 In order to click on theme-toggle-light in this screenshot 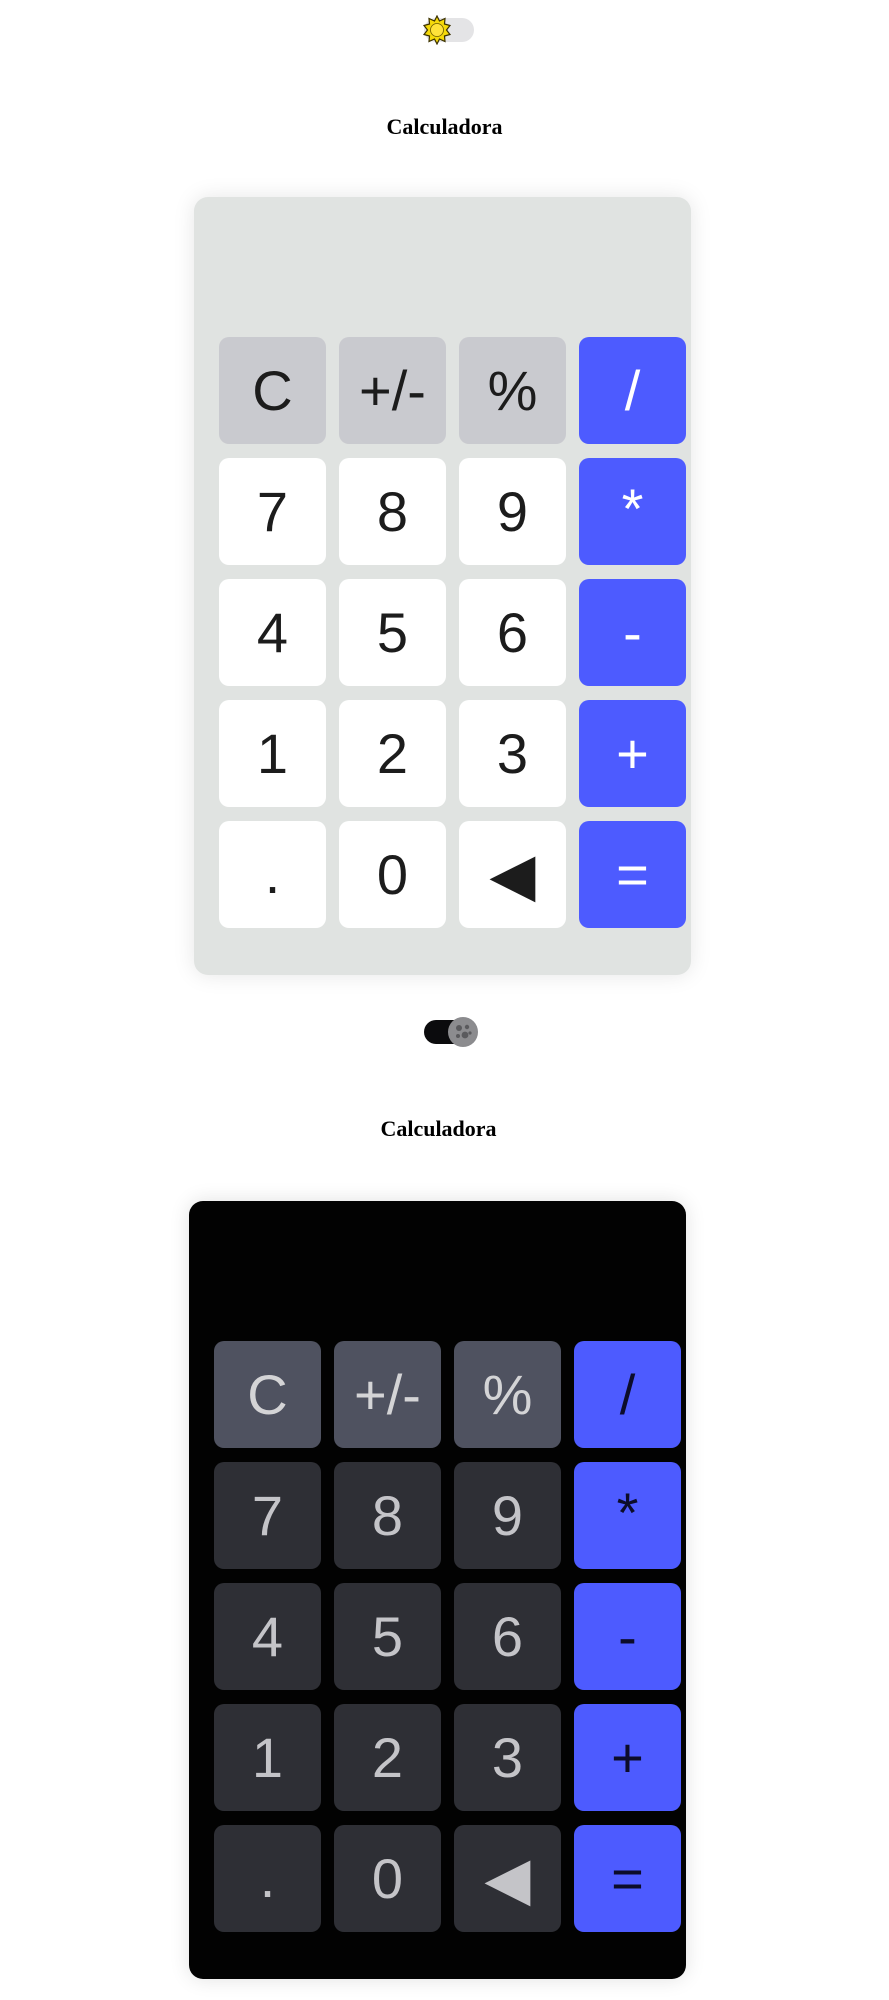, I will do `click(448, 30)`.